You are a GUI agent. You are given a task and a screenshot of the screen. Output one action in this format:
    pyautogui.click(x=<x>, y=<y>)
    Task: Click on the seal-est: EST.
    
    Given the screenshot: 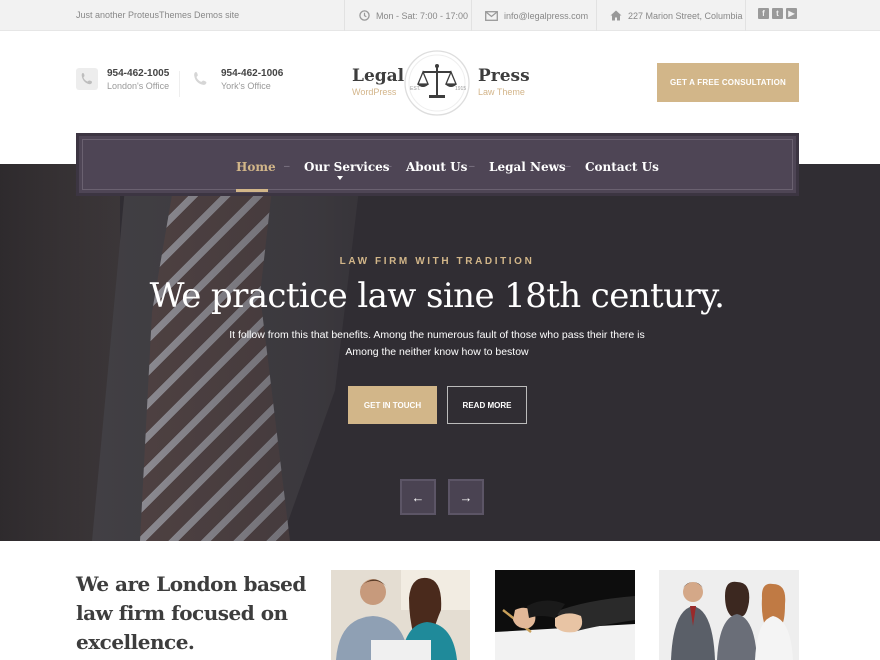 What is the action you would take?
    pyautogui.click(x=415, y=89)
    